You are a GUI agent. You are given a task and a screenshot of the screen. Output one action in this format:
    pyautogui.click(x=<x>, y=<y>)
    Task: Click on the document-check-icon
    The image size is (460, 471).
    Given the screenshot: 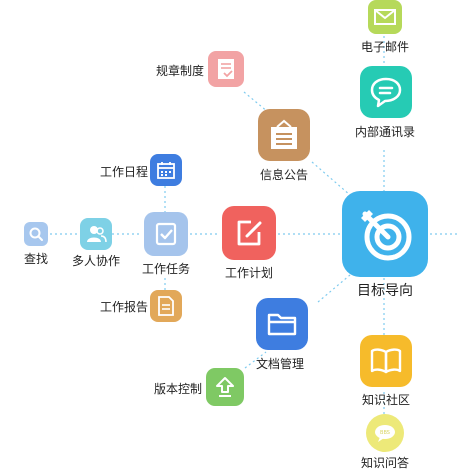 What is the action you would take?
    pyautogui.click(x=226, y=69)
    